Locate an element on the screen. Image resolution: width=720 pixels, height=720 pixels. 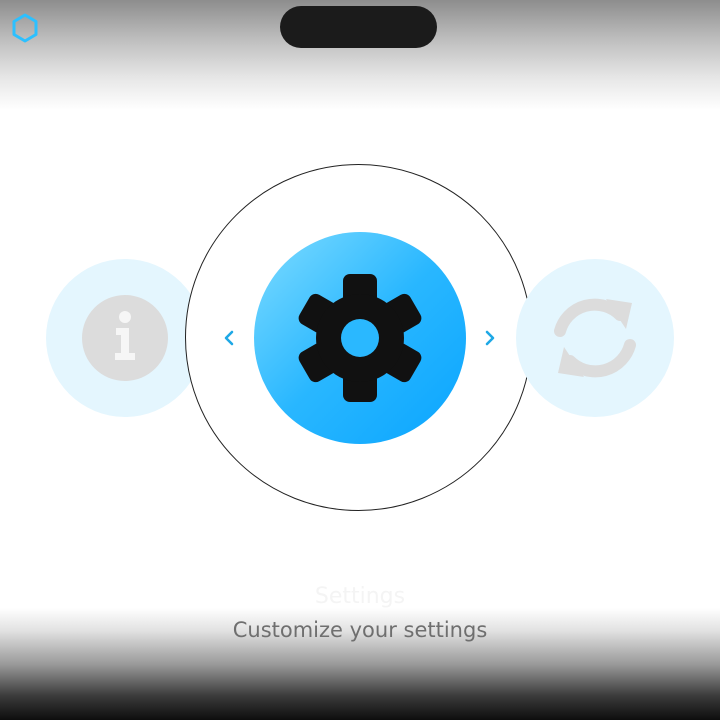
carousel-item-settings is located at coordinates (360, 338).